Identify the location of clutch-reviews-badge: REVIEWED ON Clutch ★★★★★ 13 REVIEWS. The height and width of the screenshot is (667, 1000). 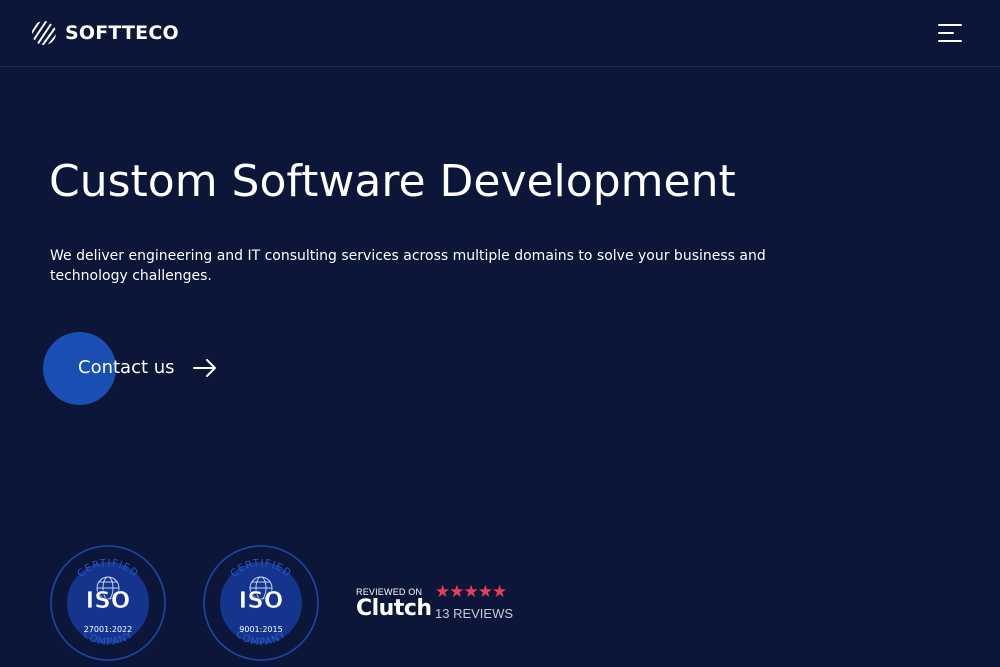
(436, 603).